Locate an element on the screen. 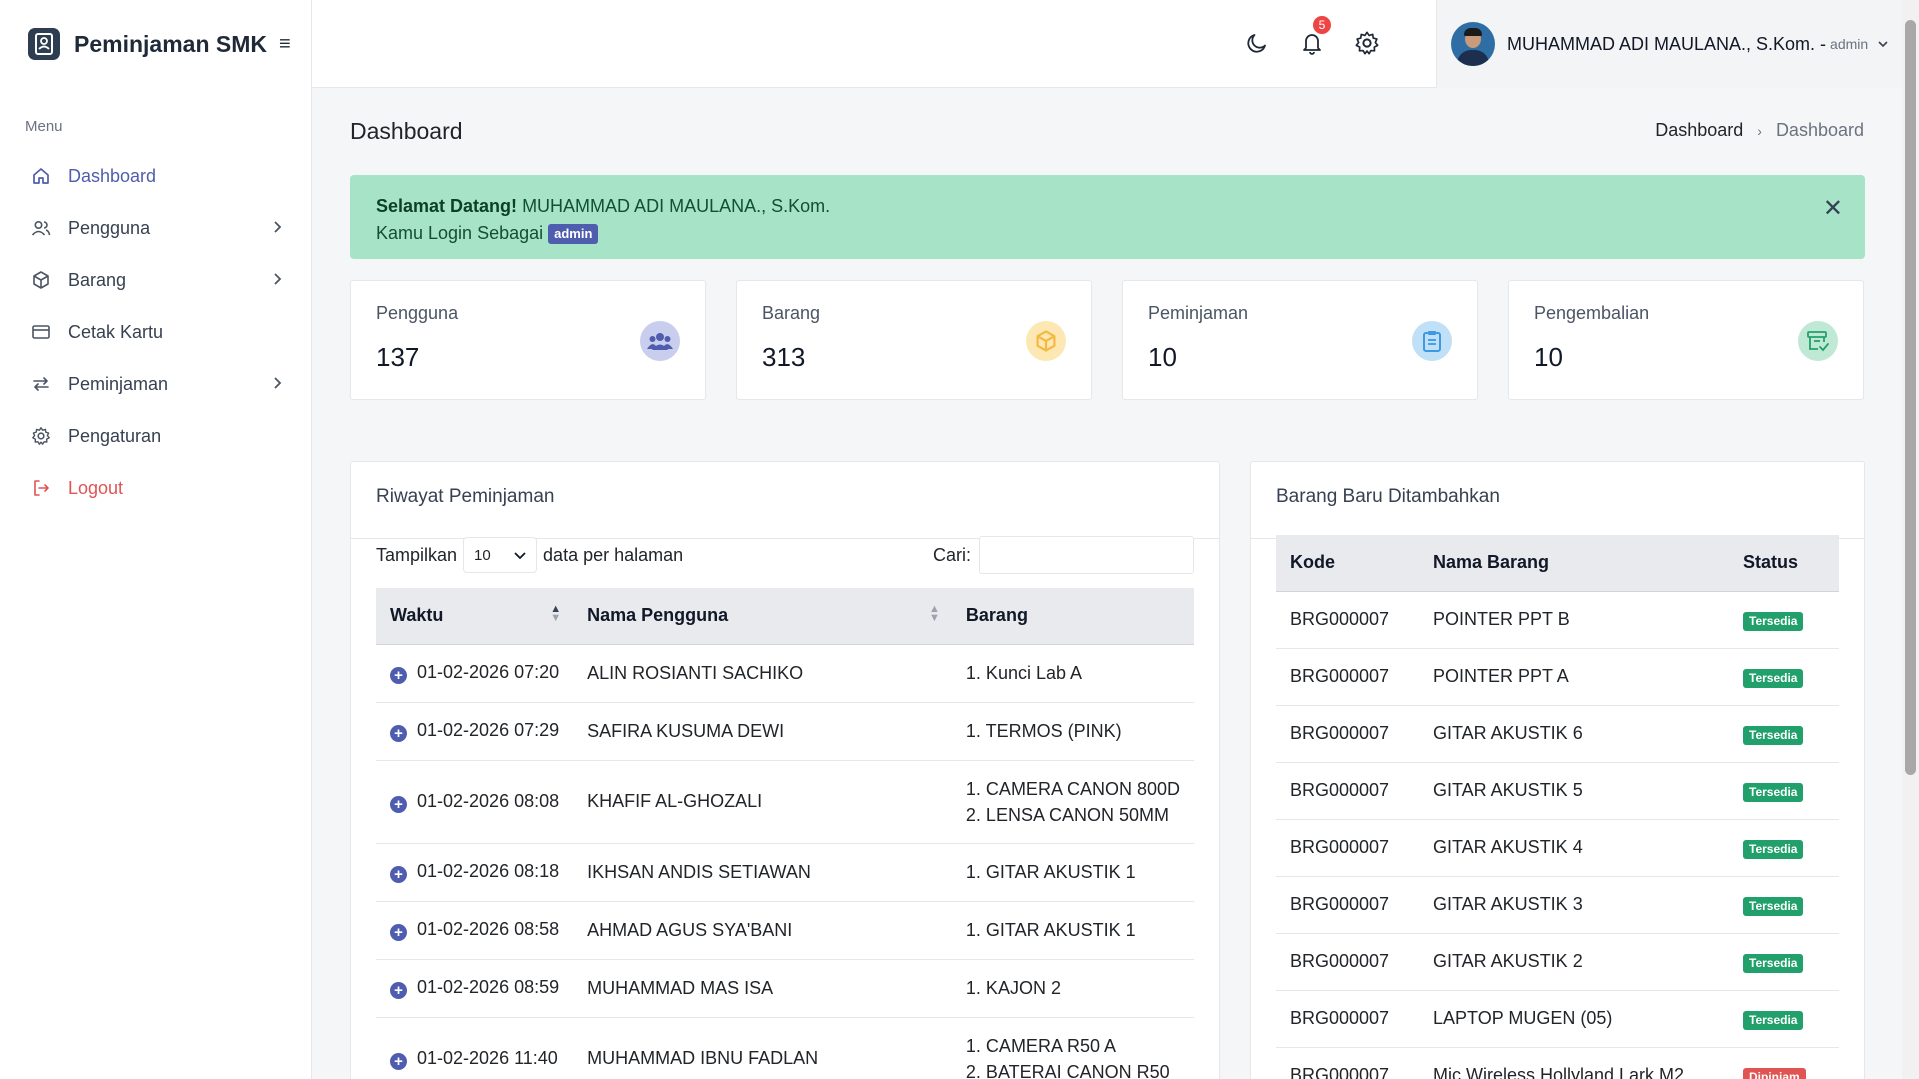 The image size is (1919, 1079). settings-gear-icon is located at coordinates (1367, 43).